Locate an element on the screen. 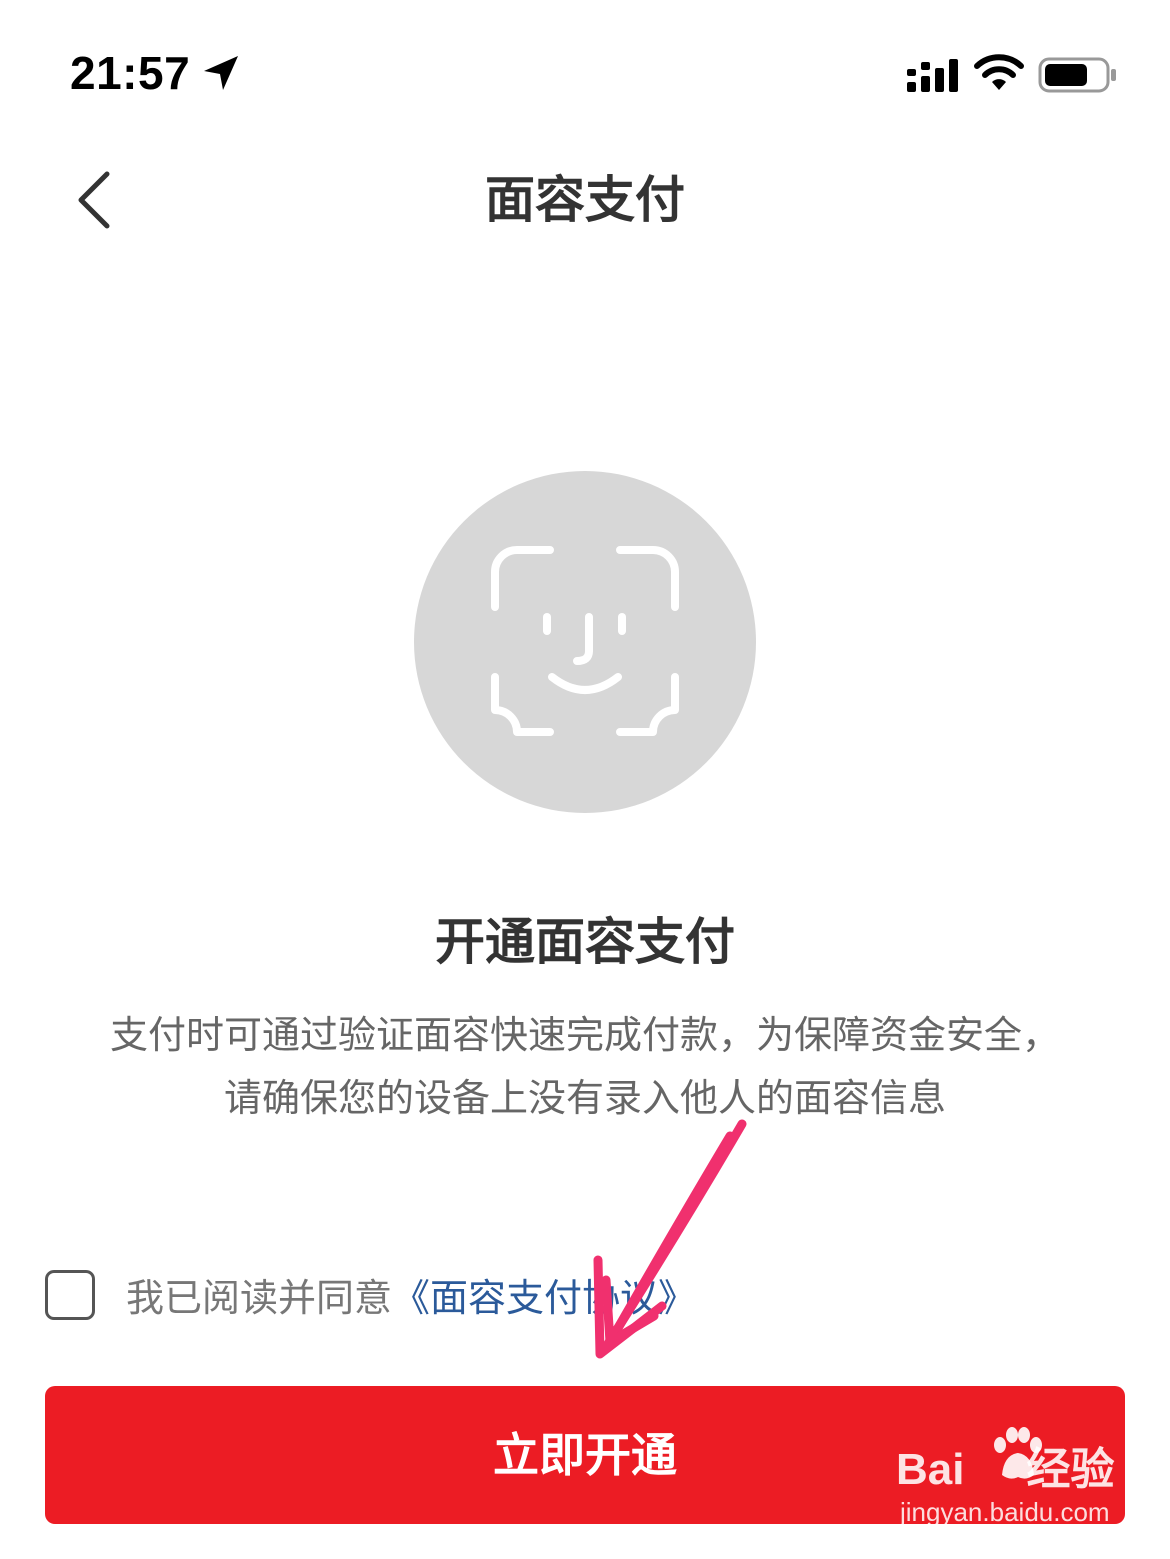  enable-now-button: 立即开通 is located at coordinates (585, 1455).